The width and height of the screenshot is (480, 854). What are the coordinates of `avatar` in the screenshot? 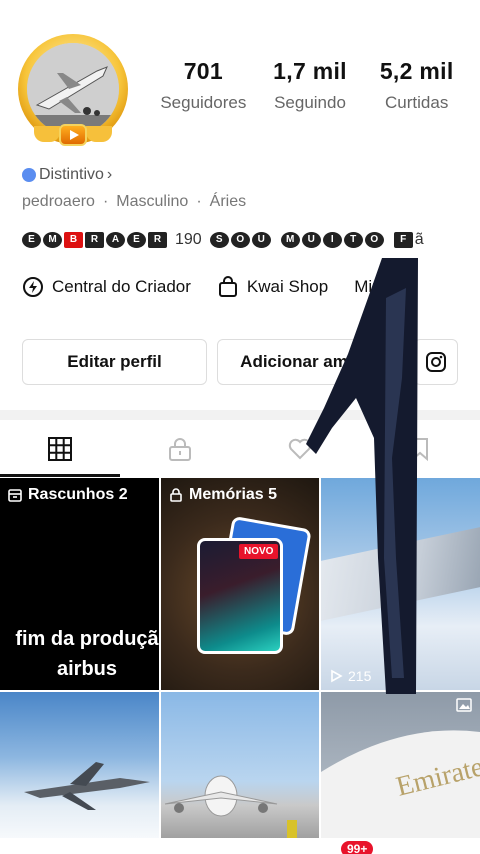 It's located at (73, 90).